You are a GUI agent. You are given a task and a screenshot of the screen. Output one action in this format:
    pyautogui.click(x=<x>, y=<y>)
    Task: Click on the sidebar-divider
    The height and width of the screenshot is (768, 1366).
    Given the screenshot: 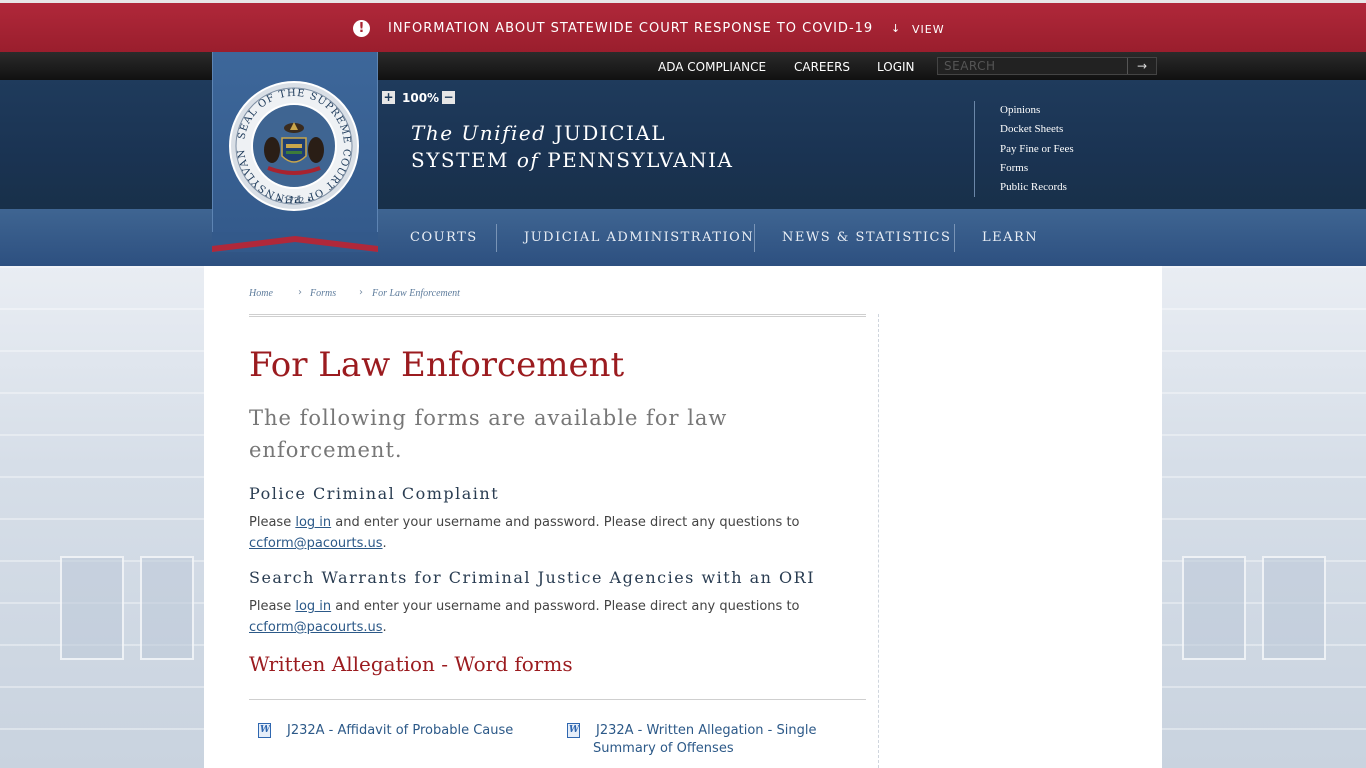 What is the action you would take?
    pyautogui.click(x=878, y=541)
    